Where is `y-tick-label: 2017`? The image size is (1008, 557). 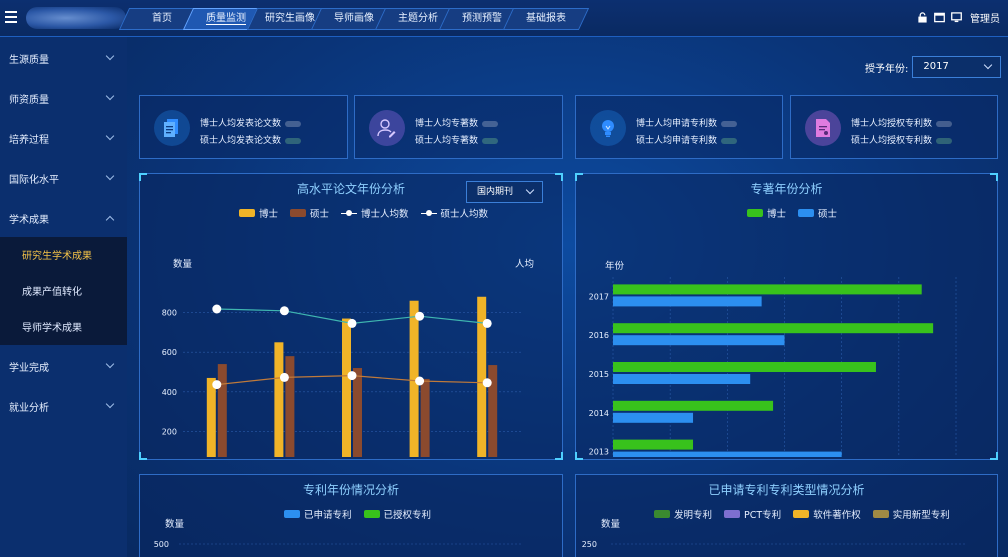 y-tick-label: 2017 is located at coordinates (599, 296).